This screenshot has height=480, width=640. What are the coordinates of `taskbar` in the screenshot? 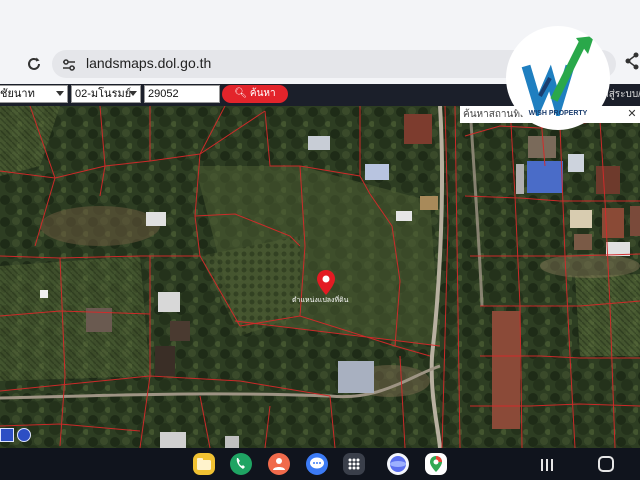 It's located at (320, 464).